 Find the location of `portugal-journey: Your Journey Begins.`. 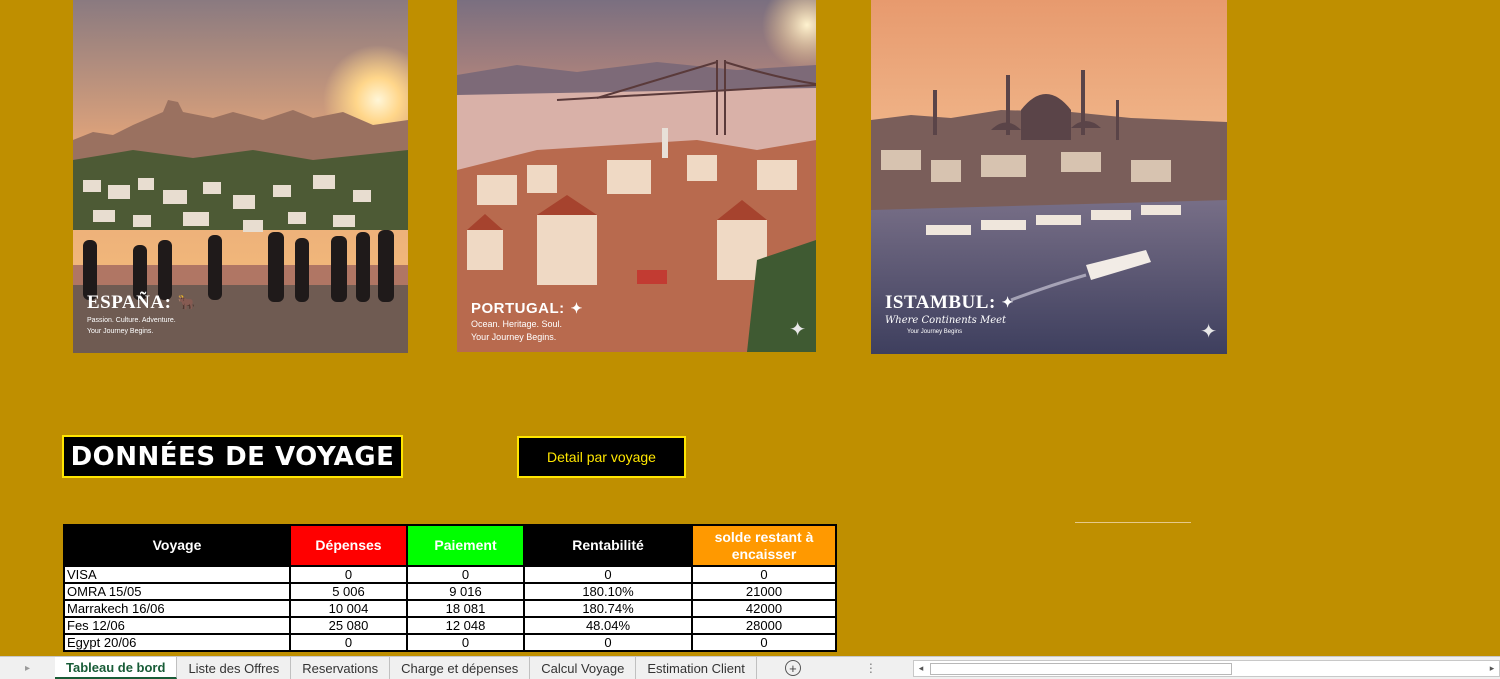

portugal-journey: Your Journey Begins. is located at coordinates (514, 337).